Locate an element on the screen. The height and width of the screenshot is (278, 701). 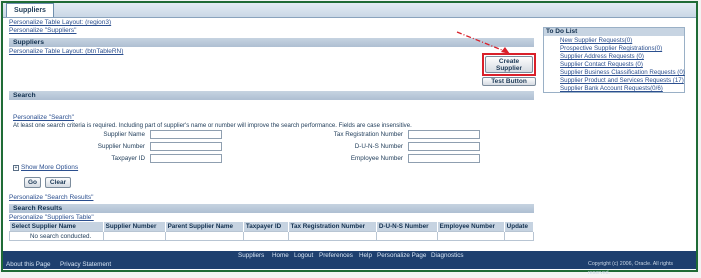
todo-item: New Supplier Requests(0) is located at coordinates (596, 40).